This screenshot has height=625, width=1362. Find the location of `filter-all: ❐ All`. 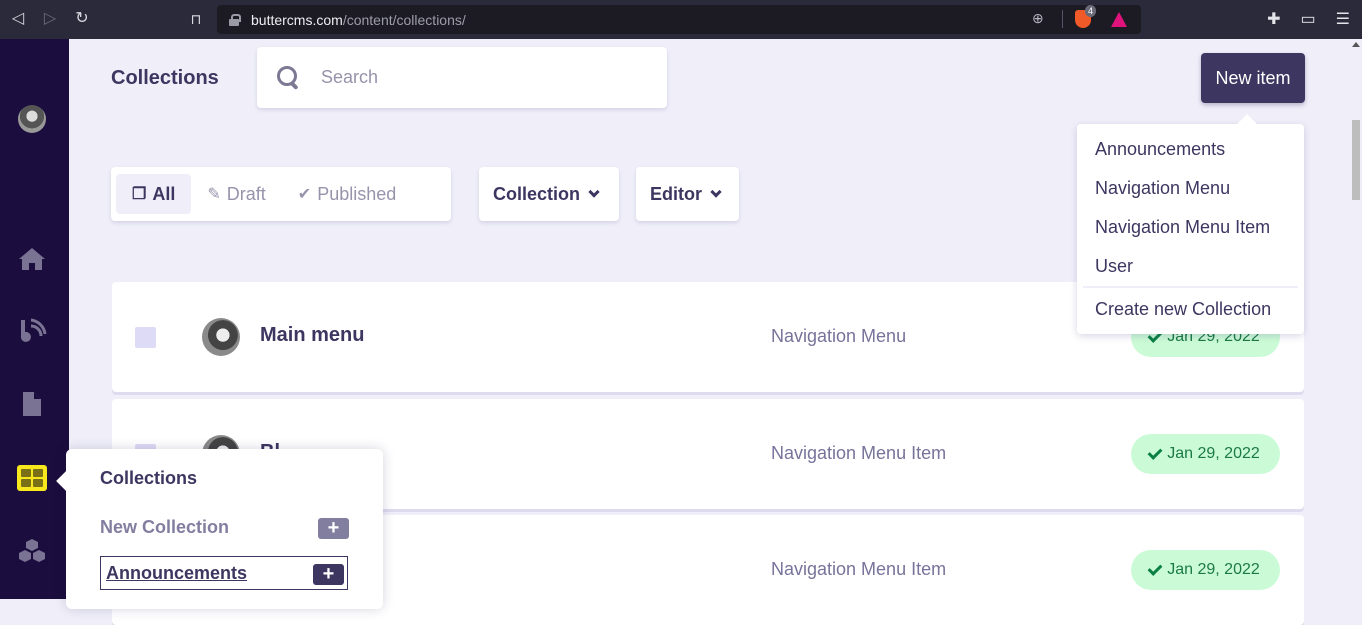

filter-all: ❐ All is located at coordinates (154, 194).